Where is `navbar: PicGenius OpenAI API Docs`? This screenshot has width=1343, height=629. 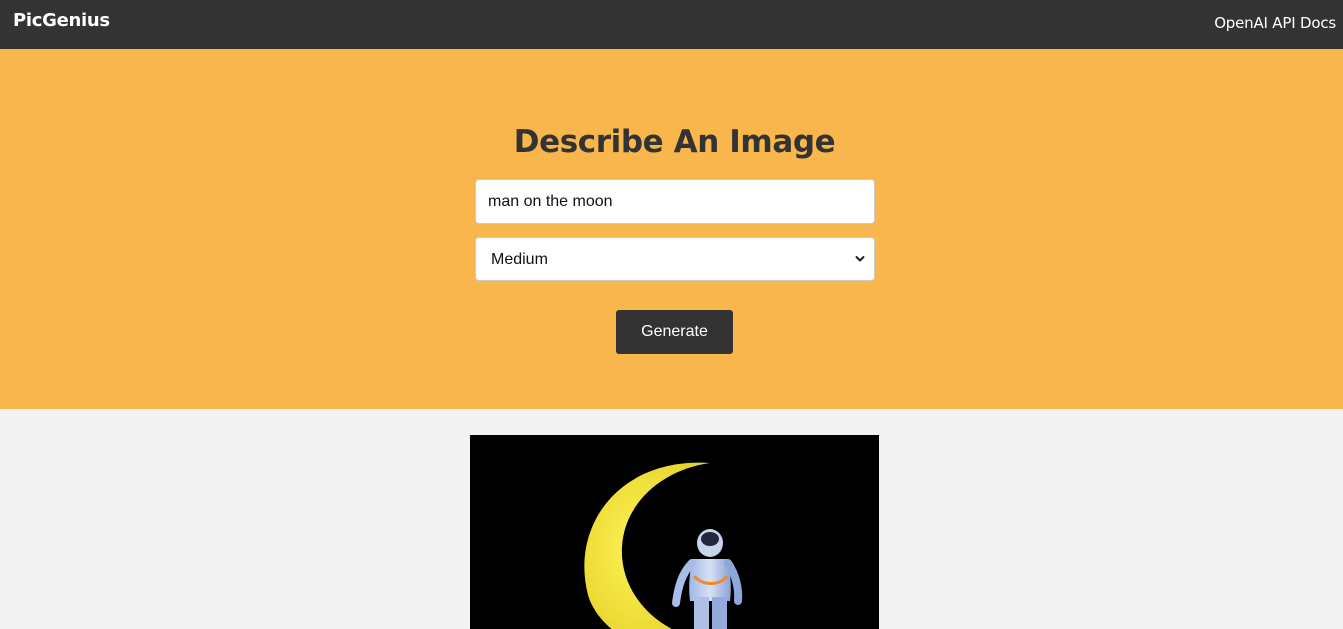 navbar: PicGenius OpenAI API Docs is located at coordinates (671, 24).